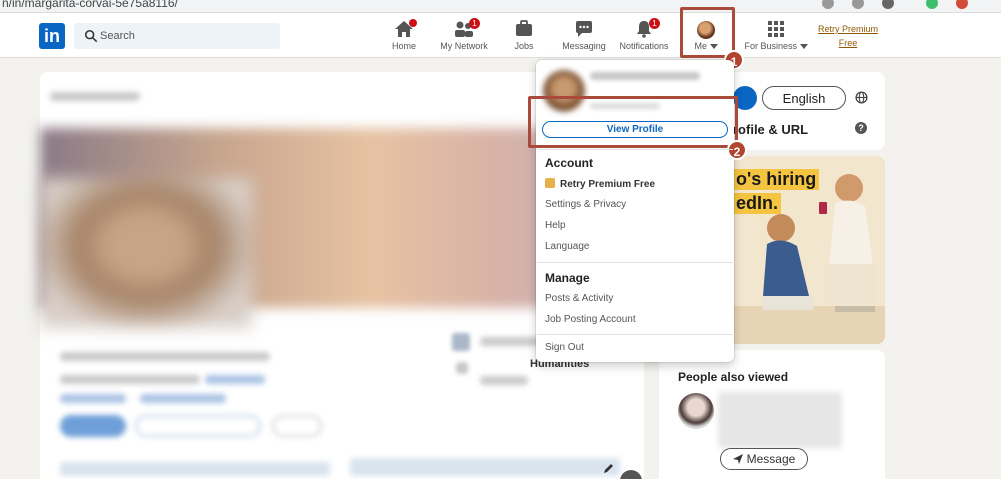  Describe the element at coordinates (737, 150) in the screenshot. I see `step-marker: 2` at that location.